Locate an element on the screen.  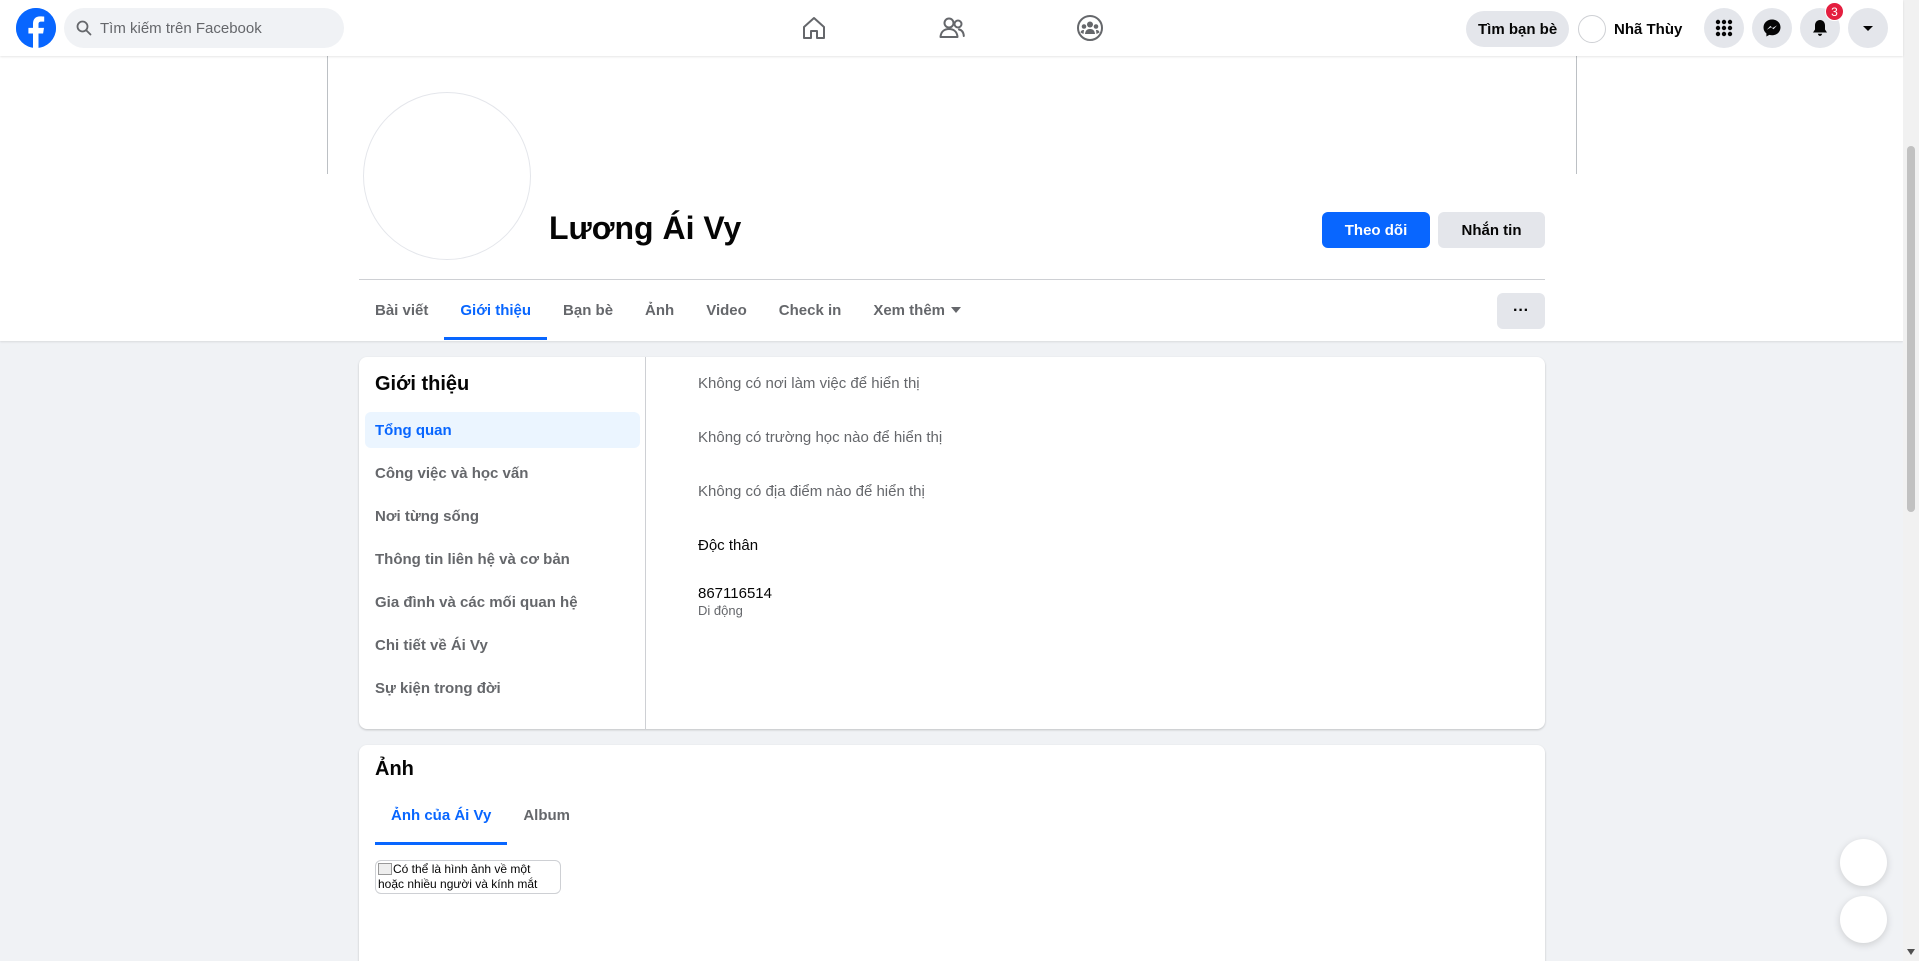
floating-action-button is located at coordinates (1863, 862).